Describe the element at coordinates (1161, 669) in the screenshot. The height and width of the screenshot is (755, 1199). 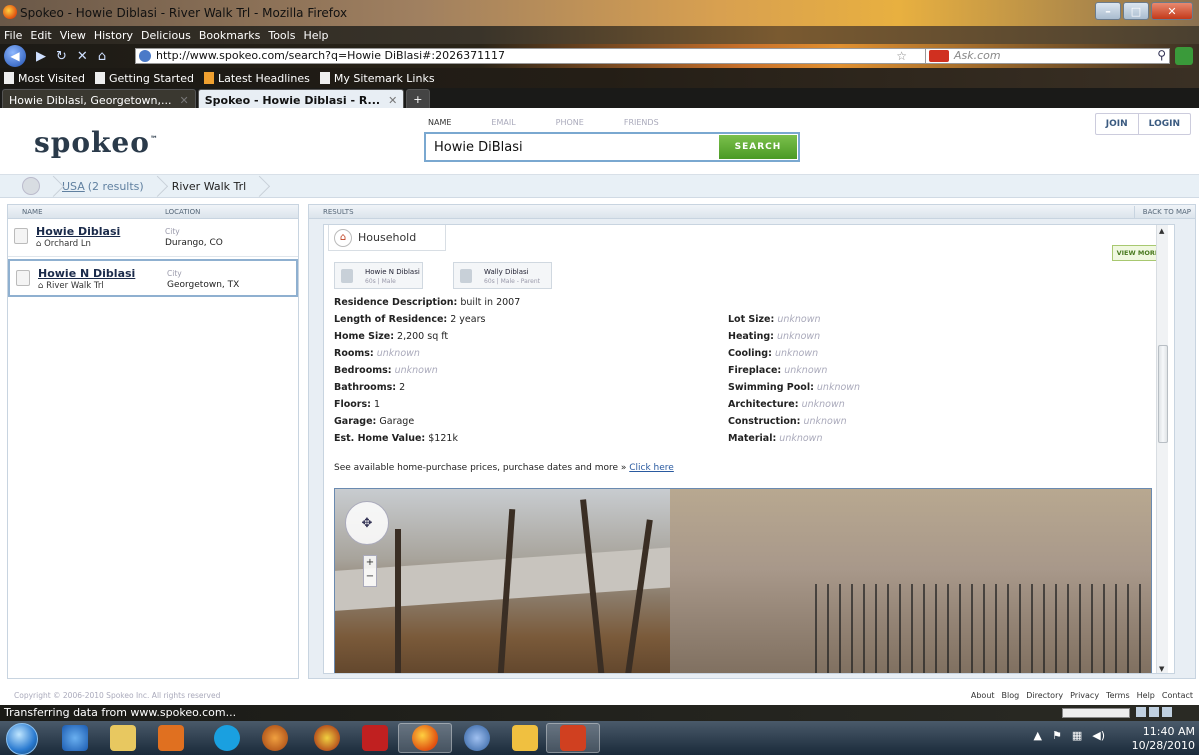
I see `scroll-down-icon: ▼` at that location.